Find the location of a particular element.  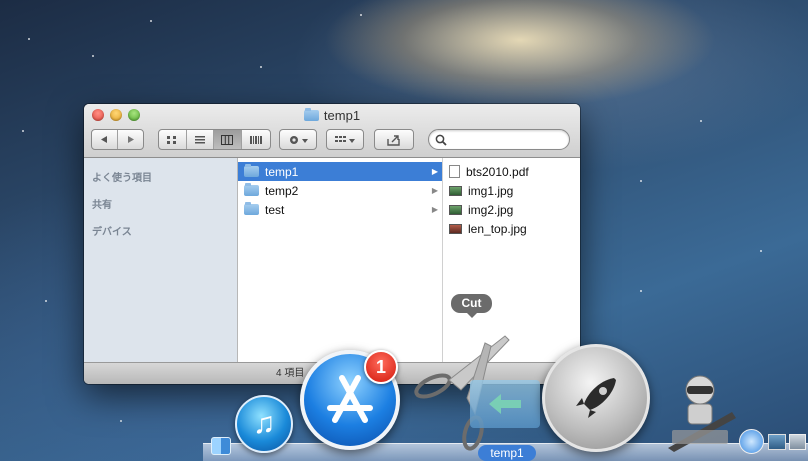

action-menu-seg is located at coordinates (298, 139).